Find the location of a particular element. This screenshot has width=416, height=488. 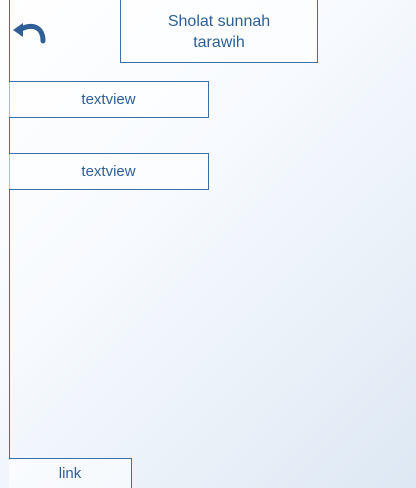

left-border-line is located at coordinates (9, 230).